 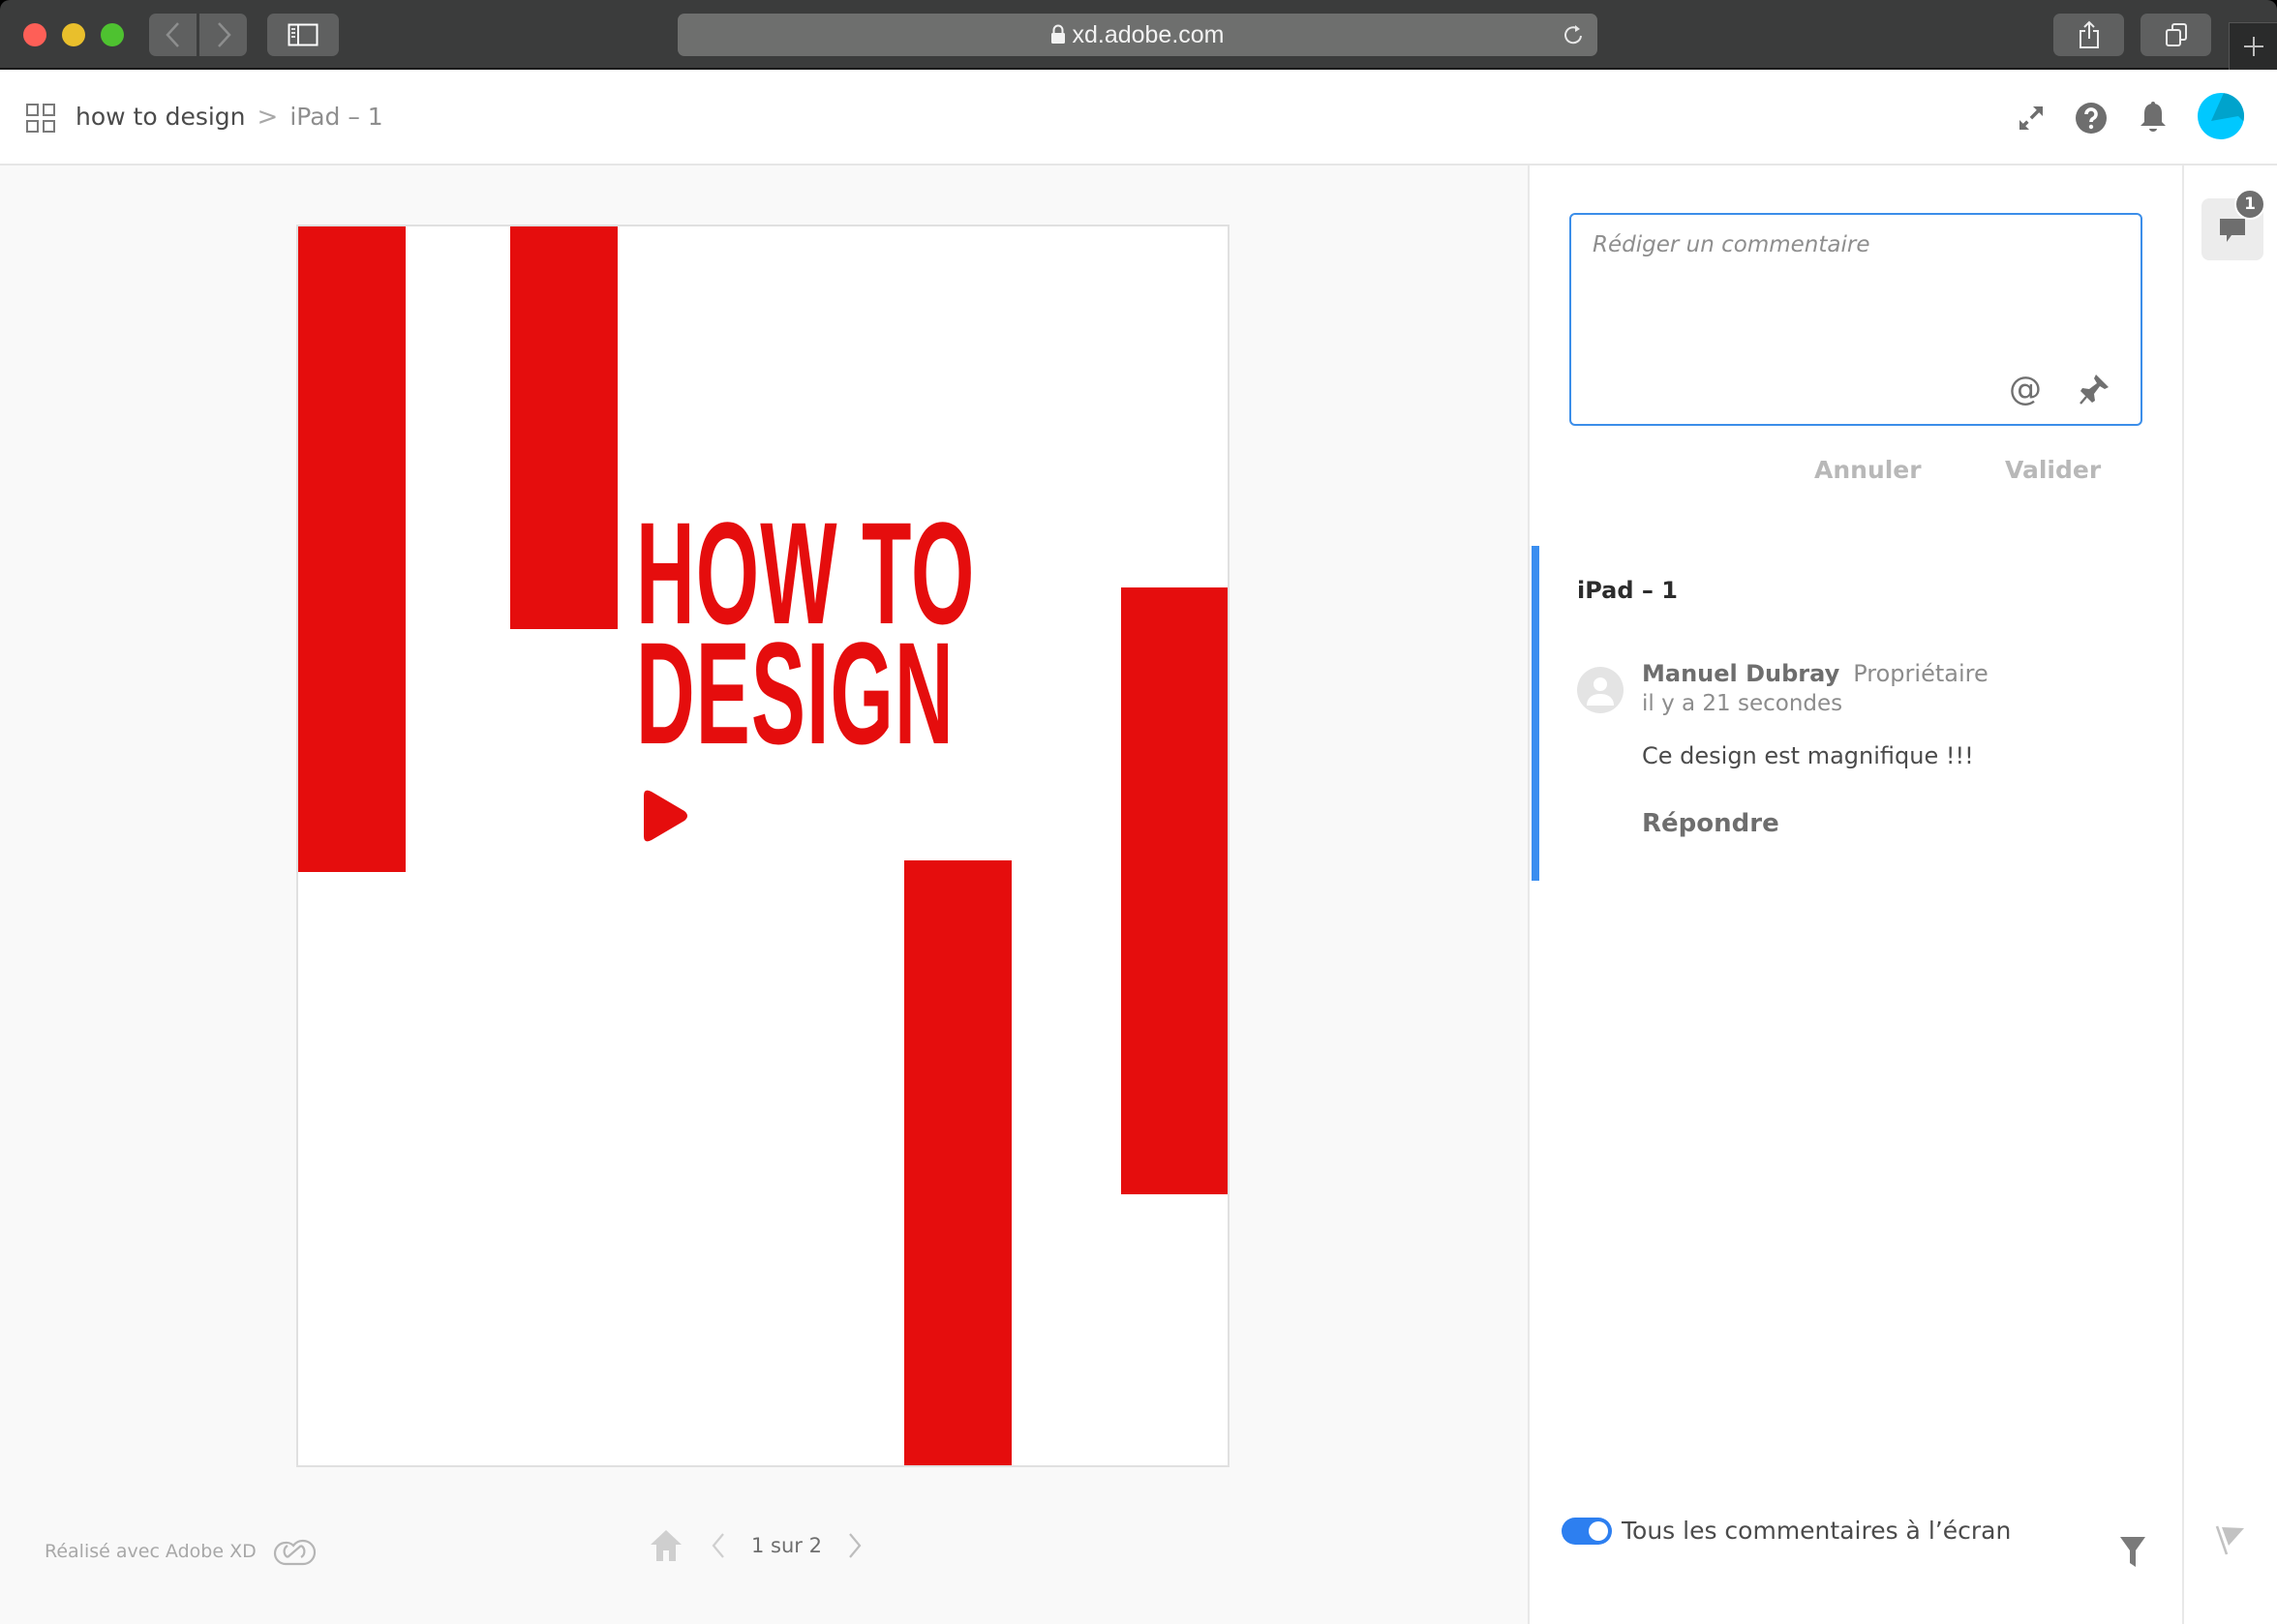 What do you see at coordinates (1808, 755) in the screenshot?
I see `comment-text: Ce design est magnifique !!!` at bounding box center [1808, 755].